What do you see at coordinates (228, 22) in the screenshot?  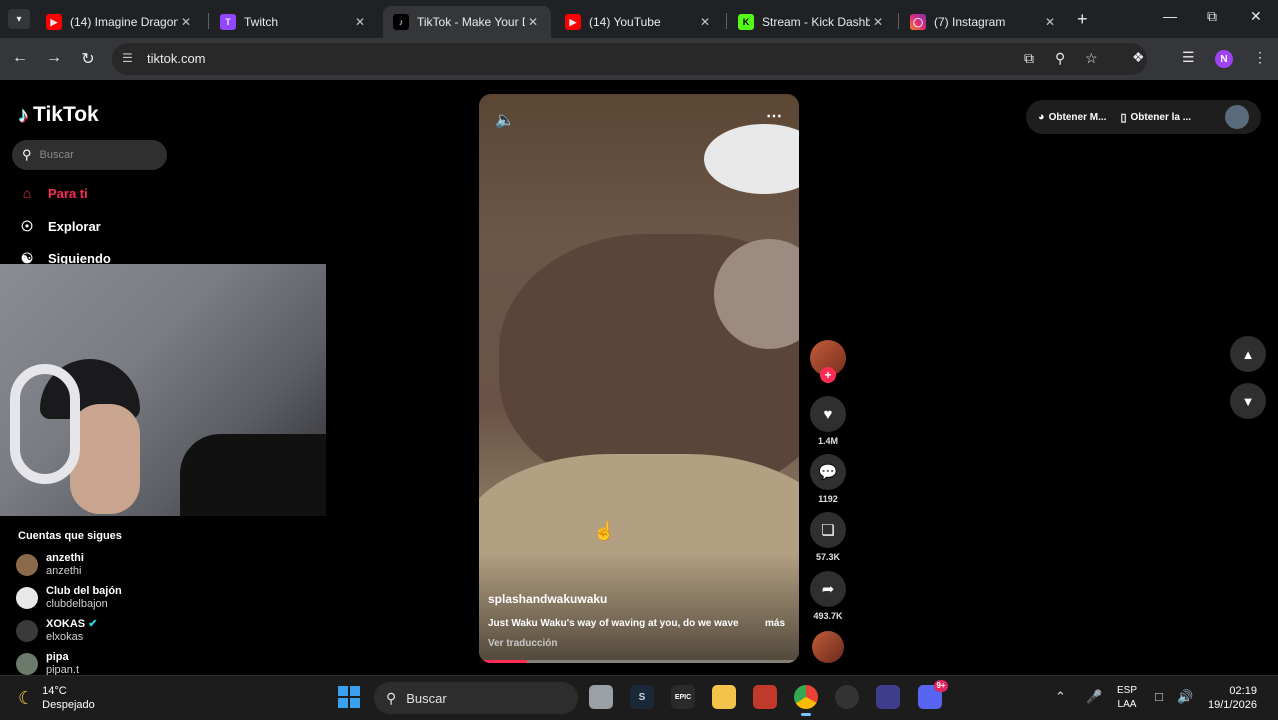 I see `twitch-icon: T` at bounding box center [228, 22].